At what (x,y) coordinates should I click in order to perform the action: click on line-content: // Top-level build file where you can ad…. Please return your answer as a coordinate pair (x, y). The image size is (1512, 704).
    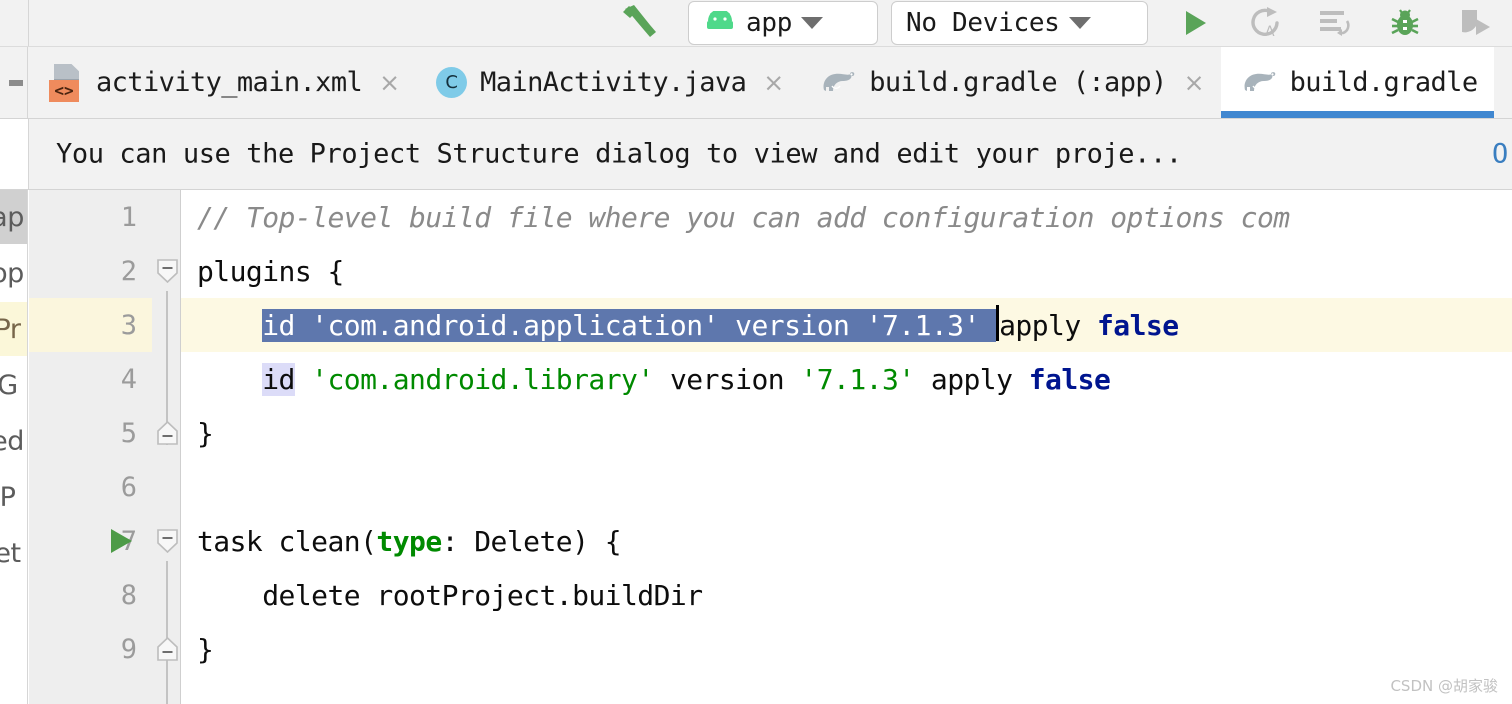
    Looking at the image, I should click on (743, 217).